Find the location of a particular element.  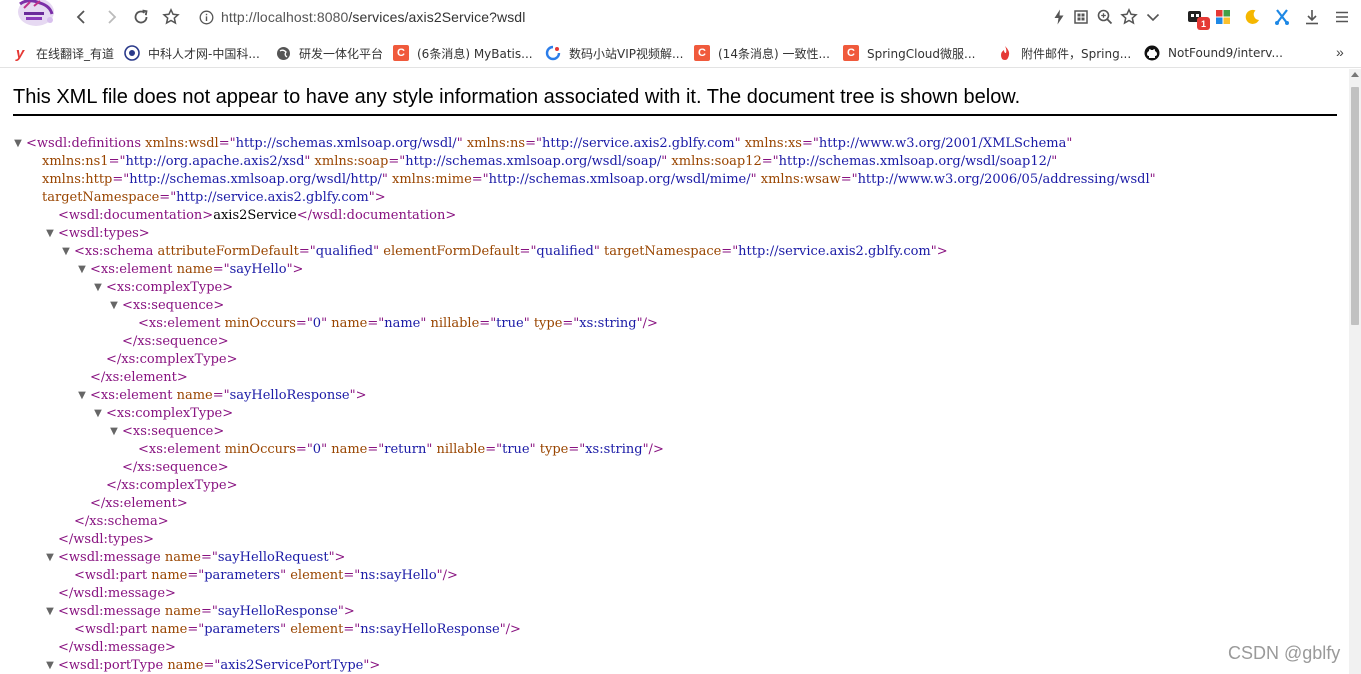

scroll-up-arrow-icon is located at coordinates (1355, 74).